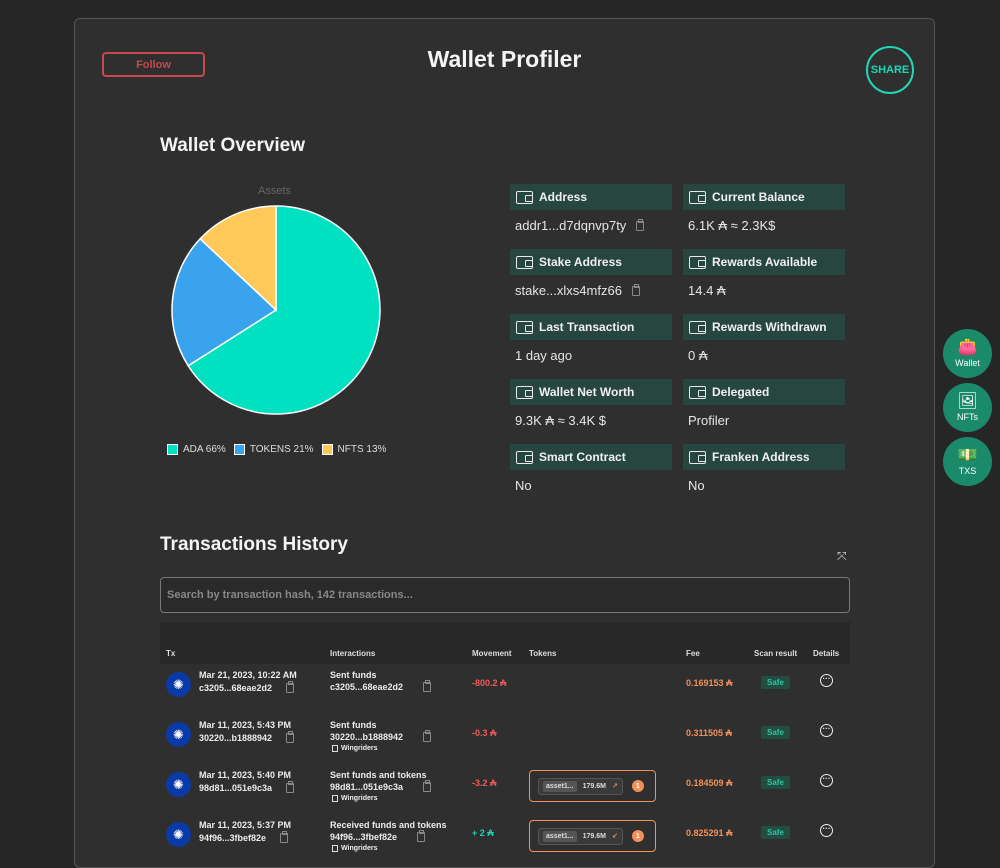 The height and width of the screenshot is (868, 1000). I want to click on movement-value: -800.2 ₳, so click(489, 683).